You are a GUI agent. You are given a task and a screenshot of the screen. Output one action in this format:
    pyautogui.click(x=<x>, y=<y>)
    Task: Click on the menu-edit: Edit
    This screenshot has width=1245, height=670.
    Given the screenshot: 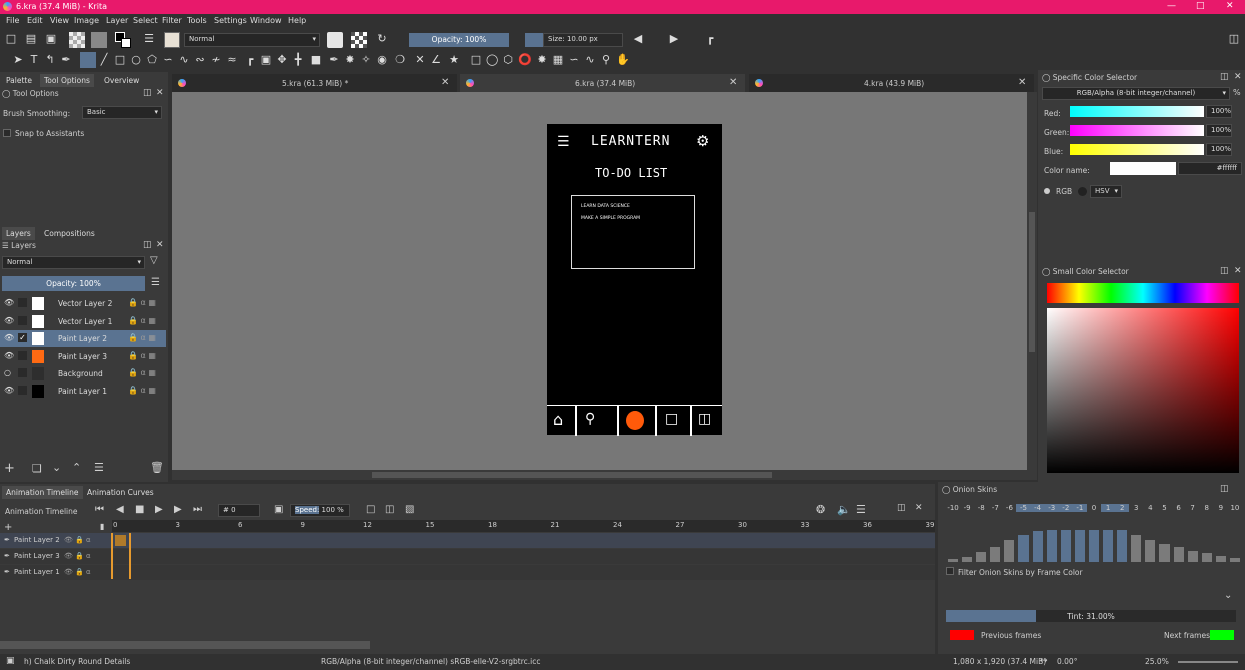 What is the action you would take?
    pyautogui.click(x=35, y=20)
    